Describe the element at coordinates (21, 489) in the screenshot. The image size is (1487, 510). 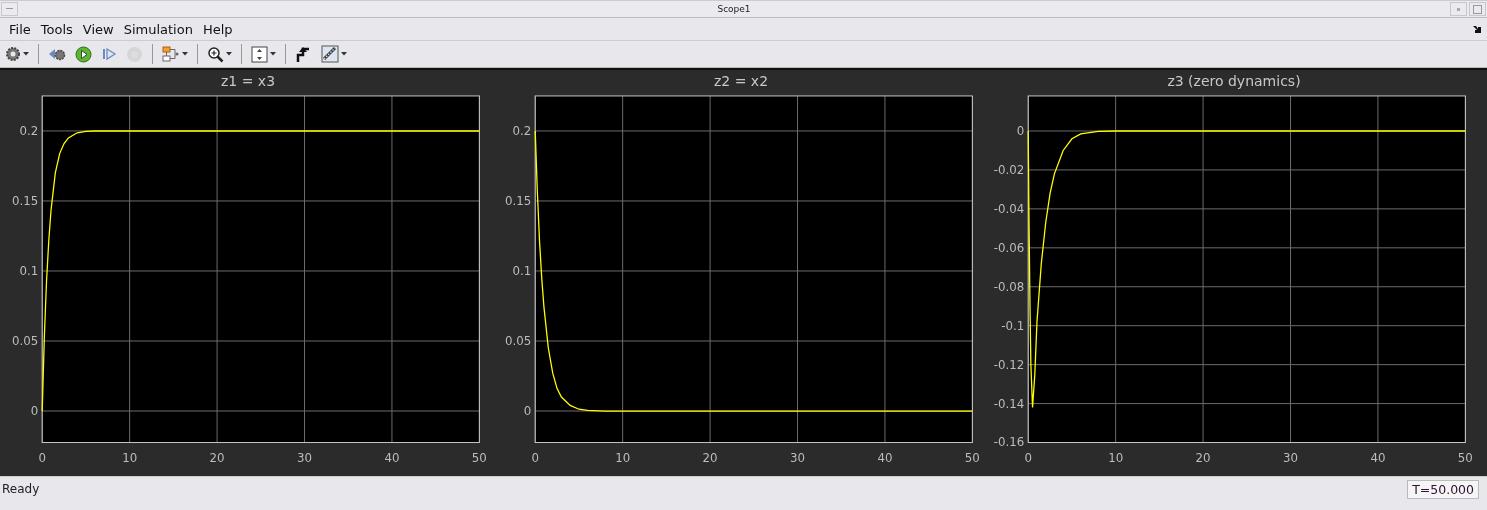
I see `status-message: Ready` at that location.